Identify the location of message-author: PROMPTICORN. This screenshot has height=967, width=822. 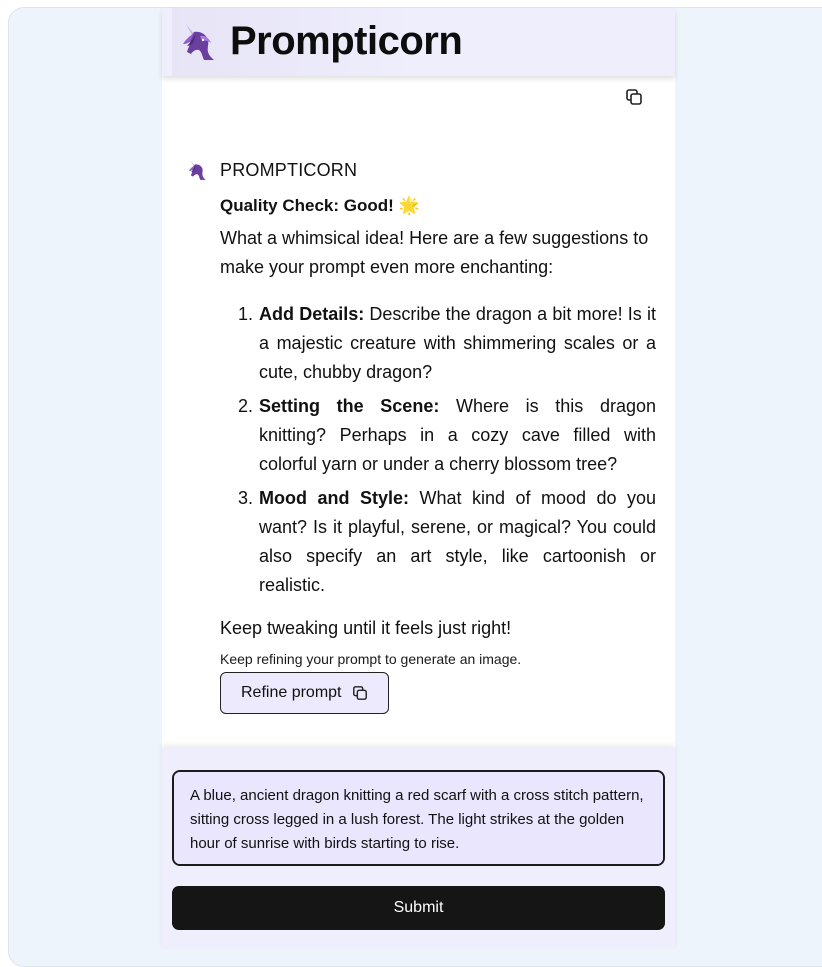
(289, 169).